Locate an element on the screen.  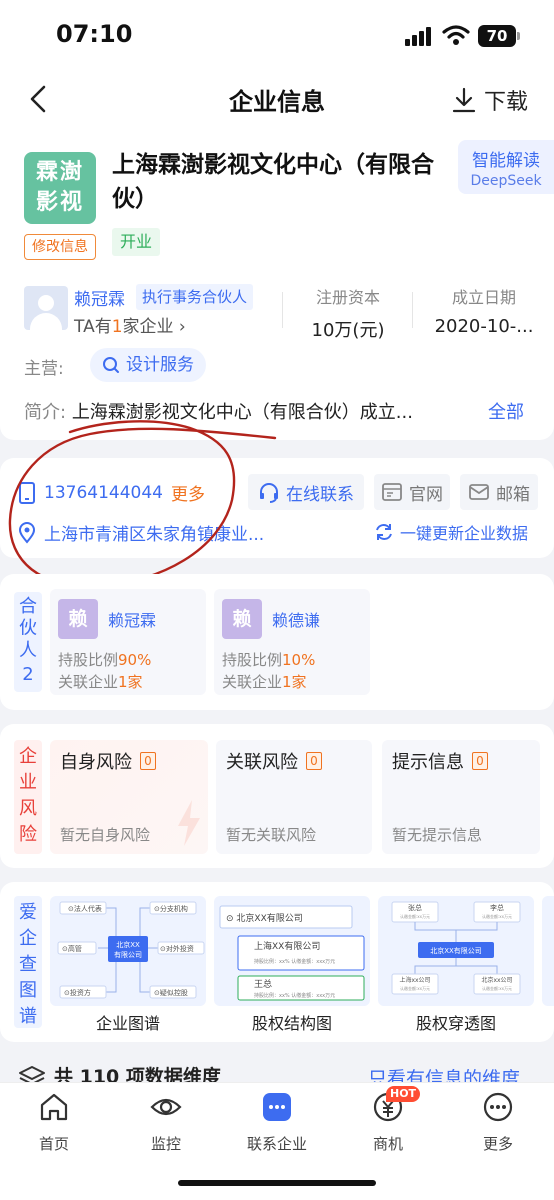
company-name: 上海霖澍影视文化中心（有限合伙） is located at coordinates (273, 182).